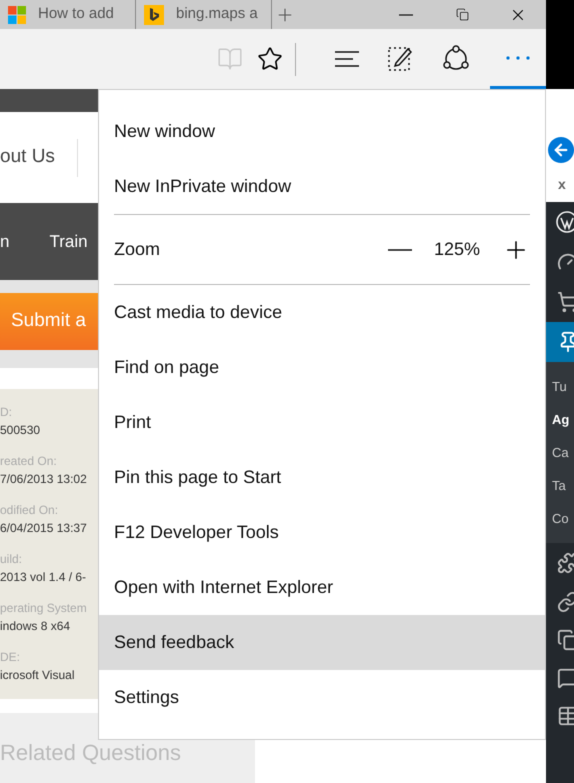  Describe the element at coordinates (30, 510) in the screenshot. I see `field-label: odified On:` at that location.